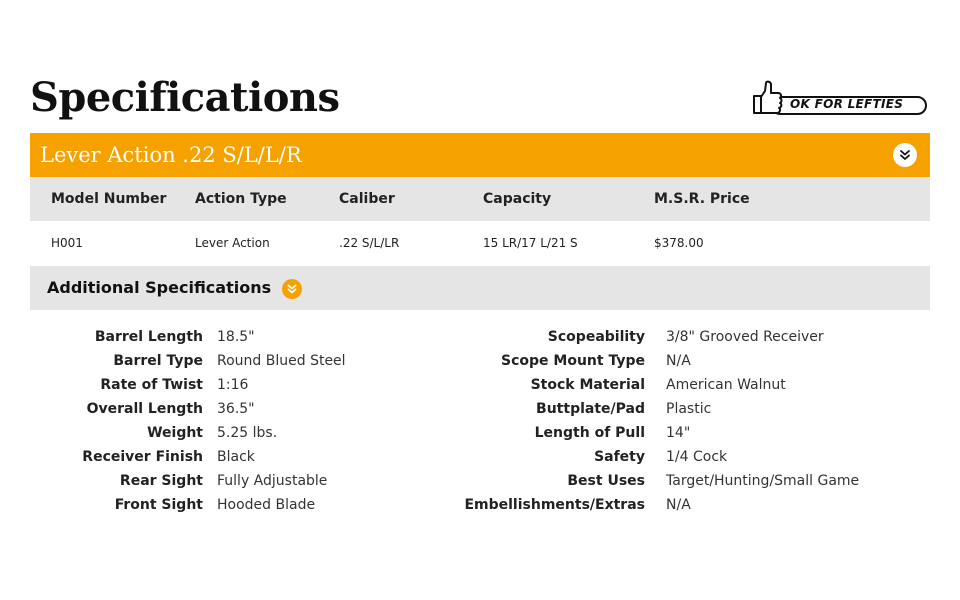 The height and width of the screenshot is (600, 960). Describe the element at coordinates (151, 385) in the screenshot. I see `spec-label: Rate of Twist` at that location.